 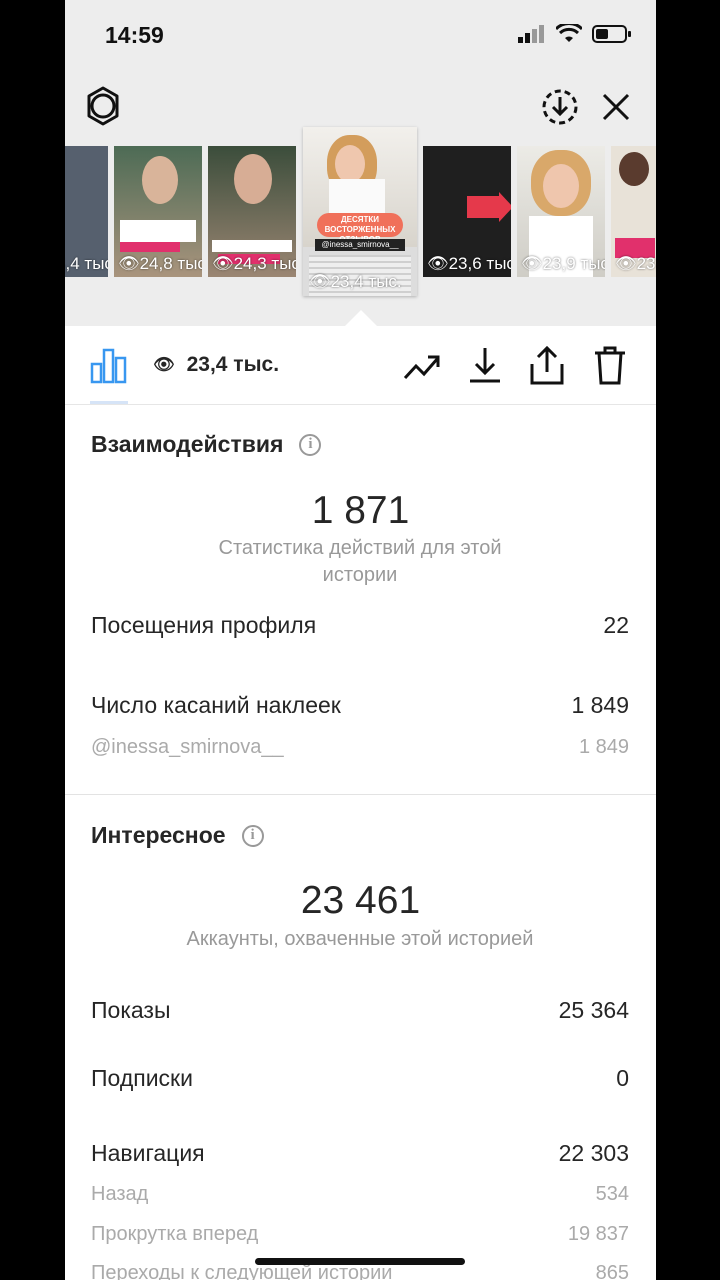 What do you see at coordinates (593, 1153) in the screenshot?
I see `stat-value: 22 303` at bounding box center [593, 1153].